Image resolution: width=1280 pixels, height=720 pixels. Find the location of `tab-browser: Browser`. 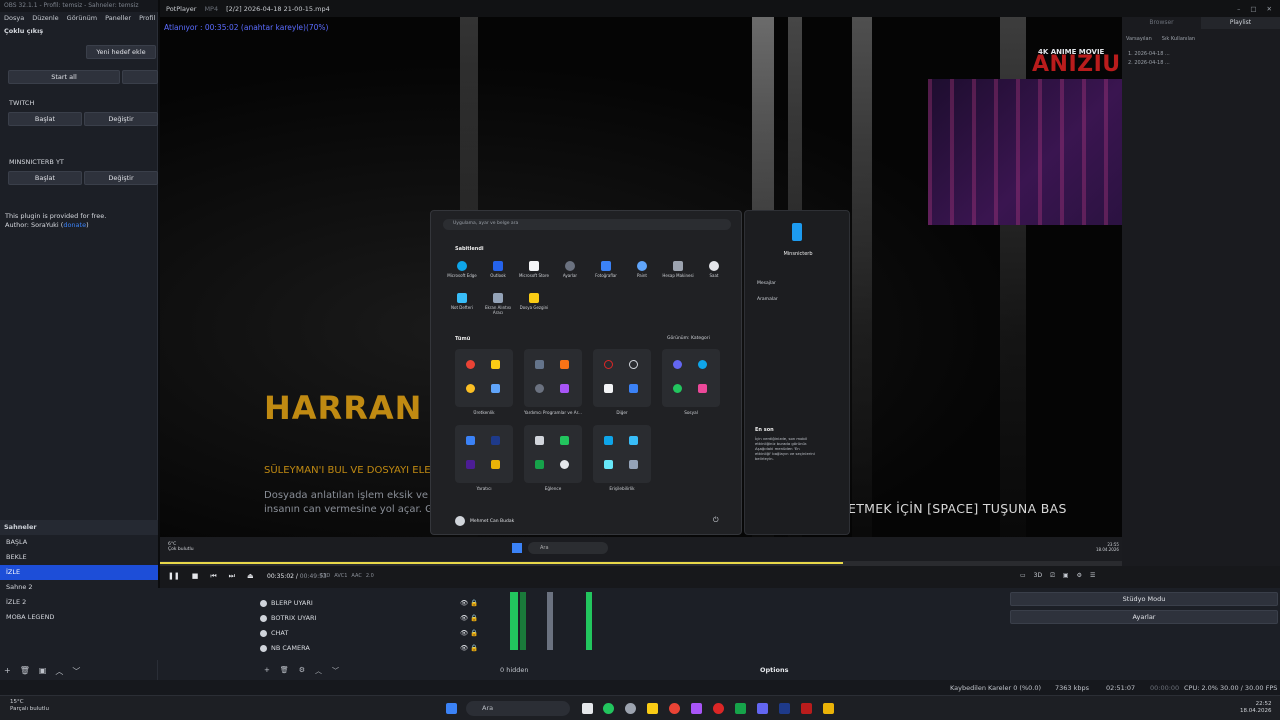

tab-browser: Browser is located at coordinates (1161, 23).